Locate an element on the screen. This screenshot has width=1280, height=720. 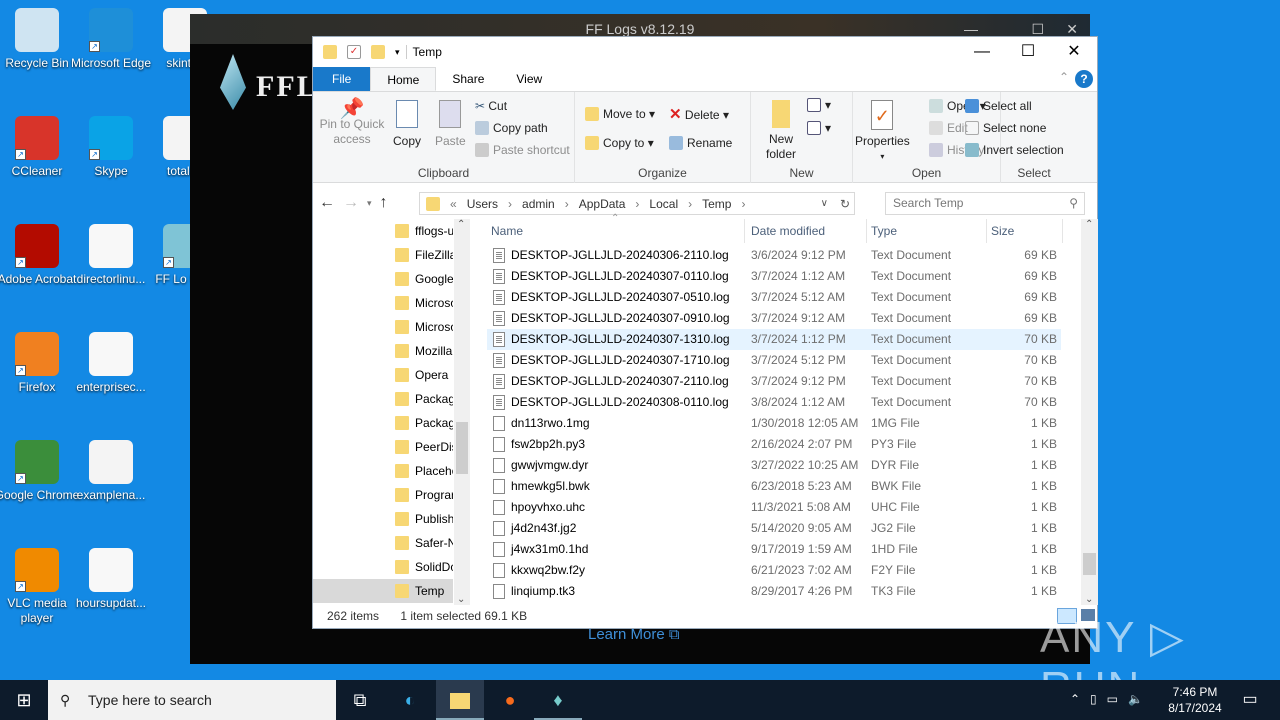
breadcrumb-item: admin is located at coordinates (538, 204).